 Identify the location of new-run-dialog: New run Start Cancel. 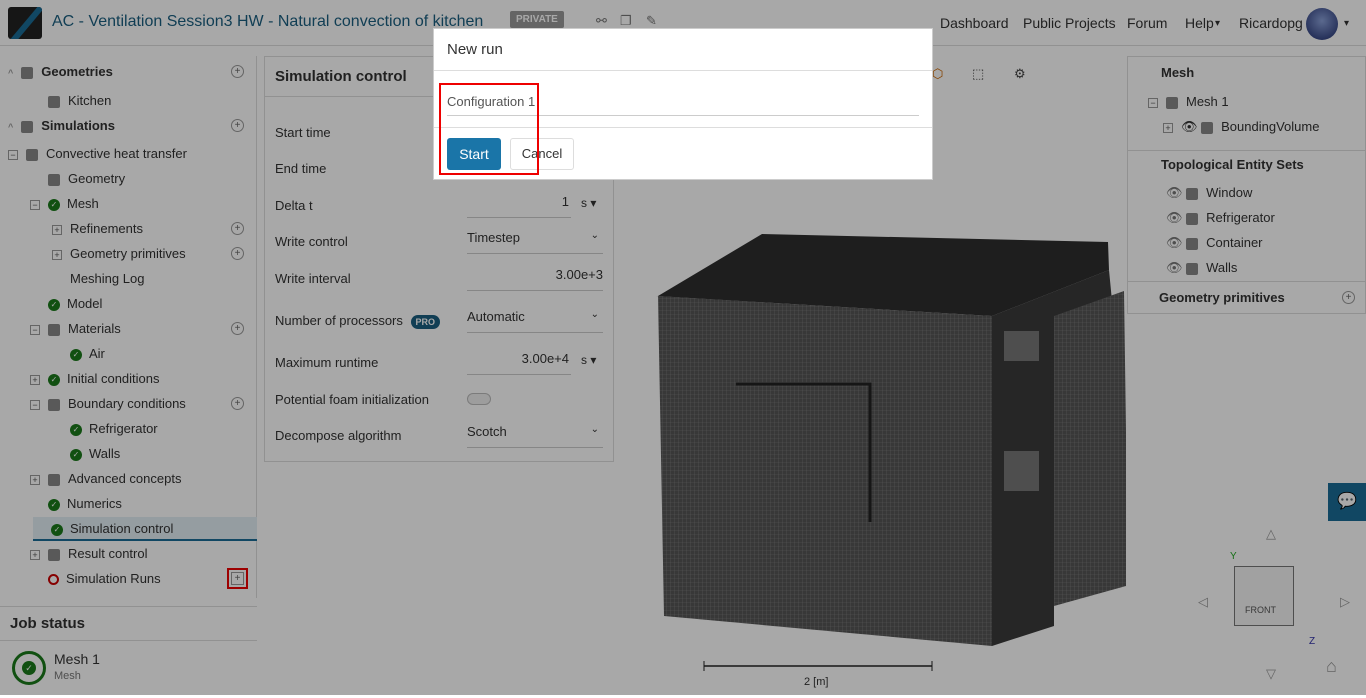
(683, 104).